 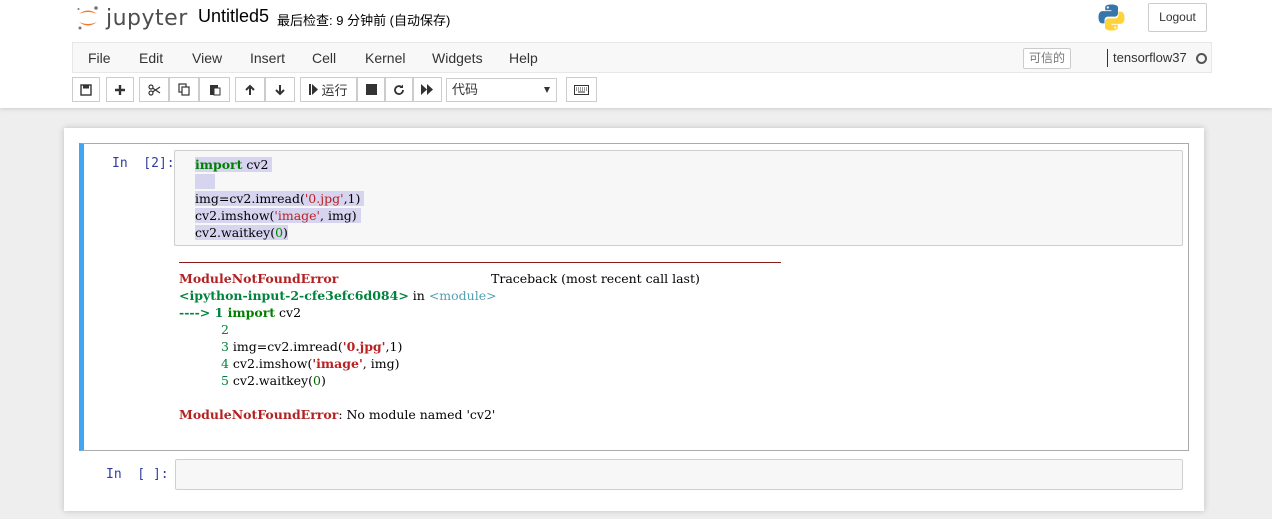 I want to click on traceback-line-2: 2, so click(x=225, y=329).